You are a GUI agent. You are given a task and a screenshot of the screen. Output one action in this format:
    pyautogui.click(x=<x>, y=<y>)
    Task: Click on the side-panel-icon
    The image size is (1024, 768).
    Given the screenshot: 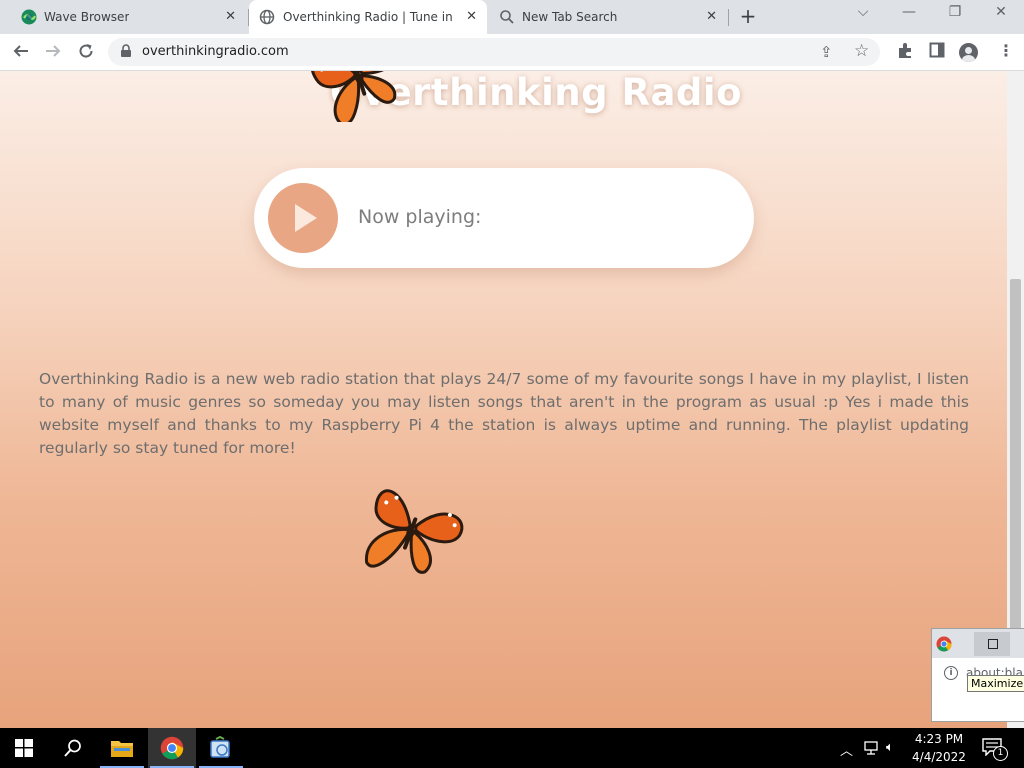 What is the action you would take?
    pyautogui.click(x=937, y=52)
    